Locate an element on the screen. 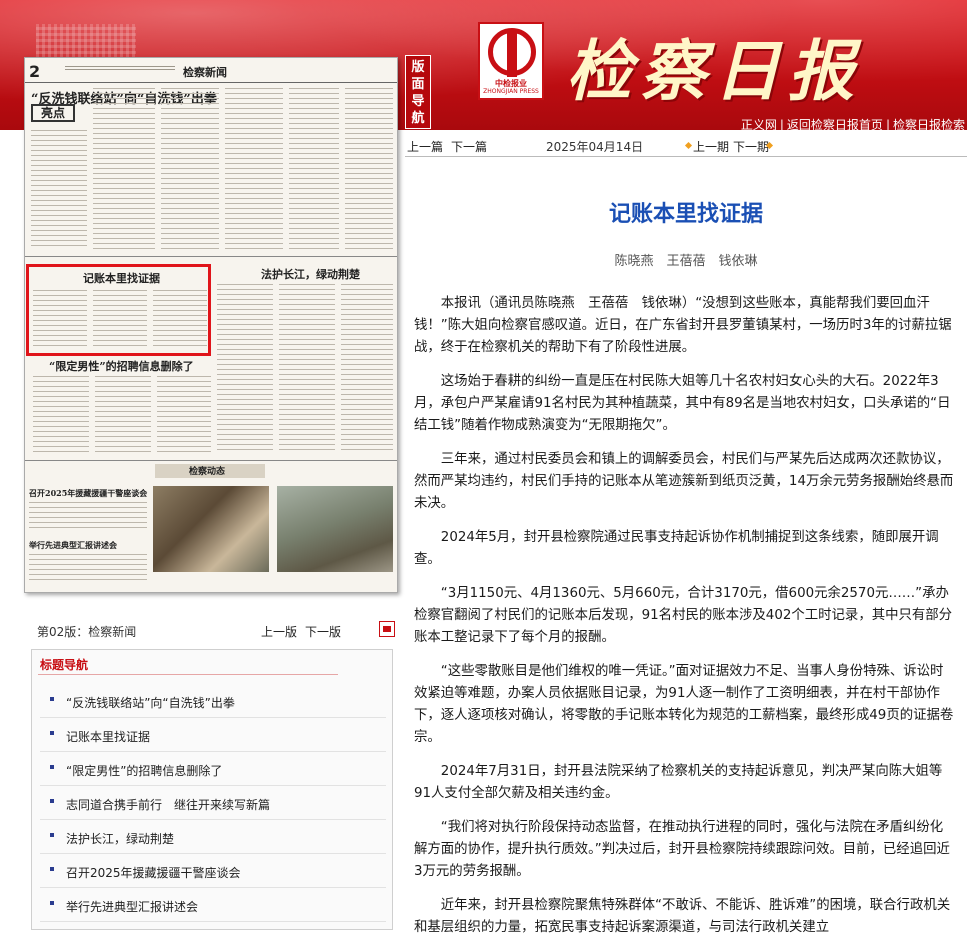 This screenshot has height=951, width=967. logo-subtext: ZHONGJIAN PRESS is located at coordinates (511, 91).